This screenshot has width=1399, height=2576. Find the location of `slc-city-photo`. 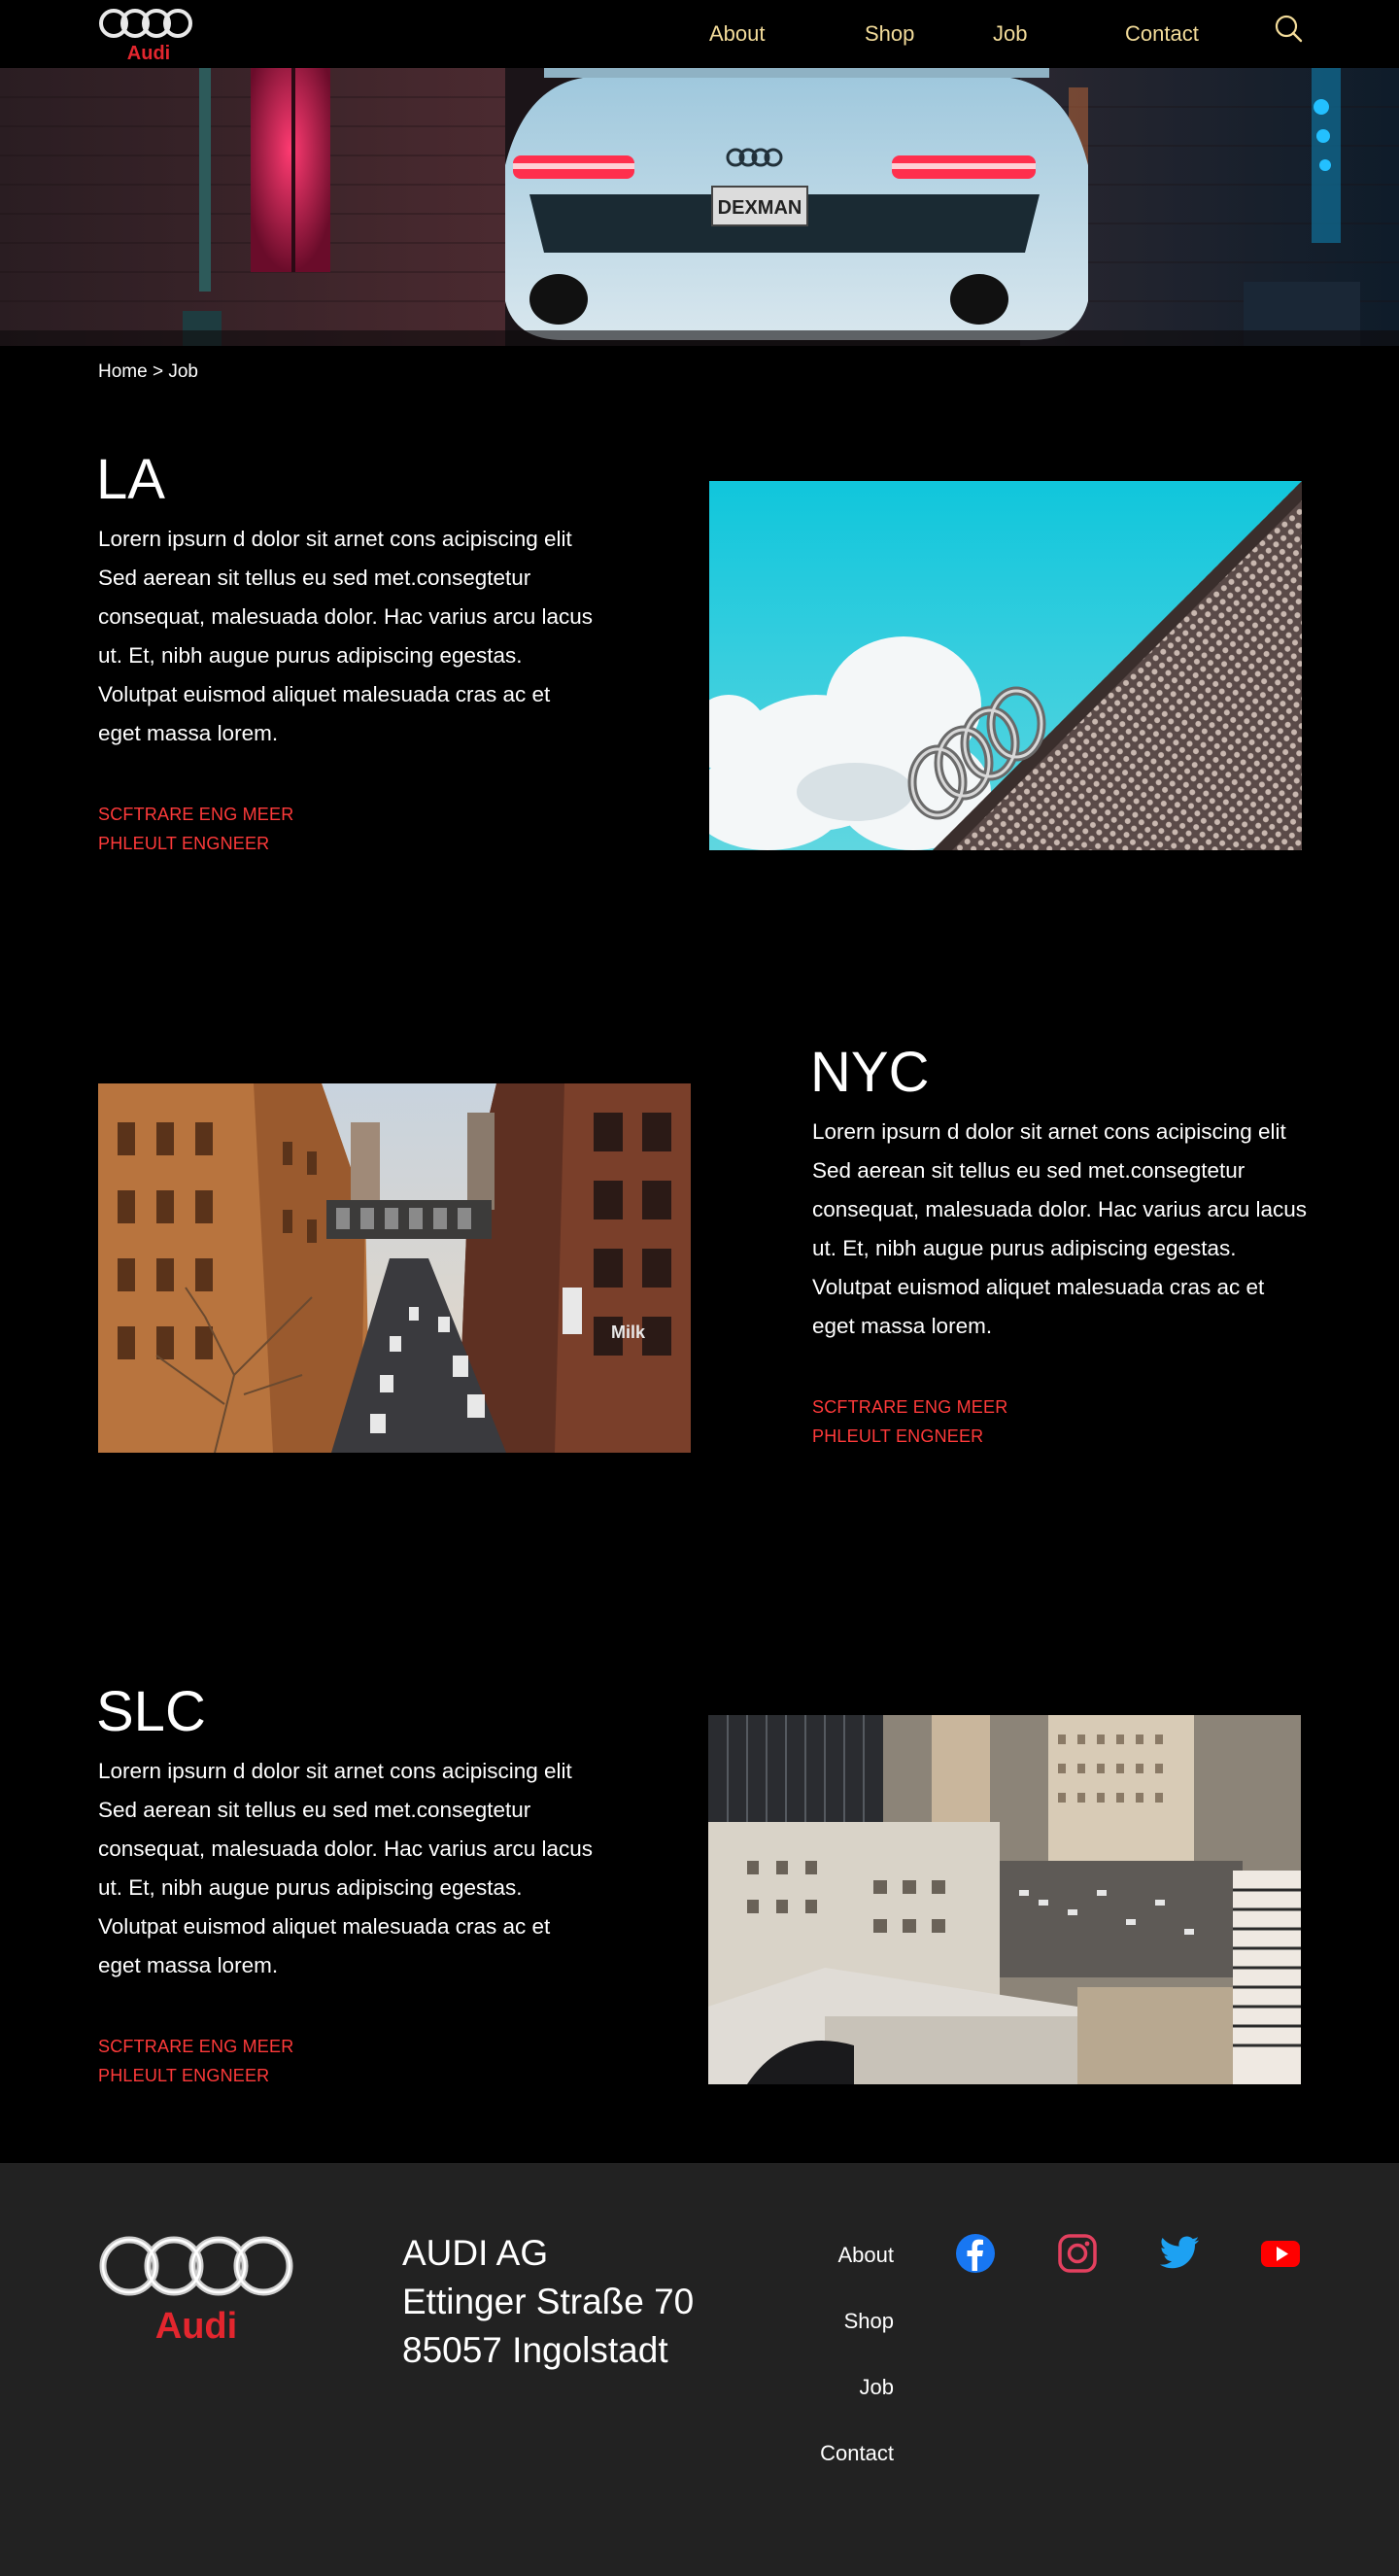

slc-city-photo is located at coordinates (1004, 1899).